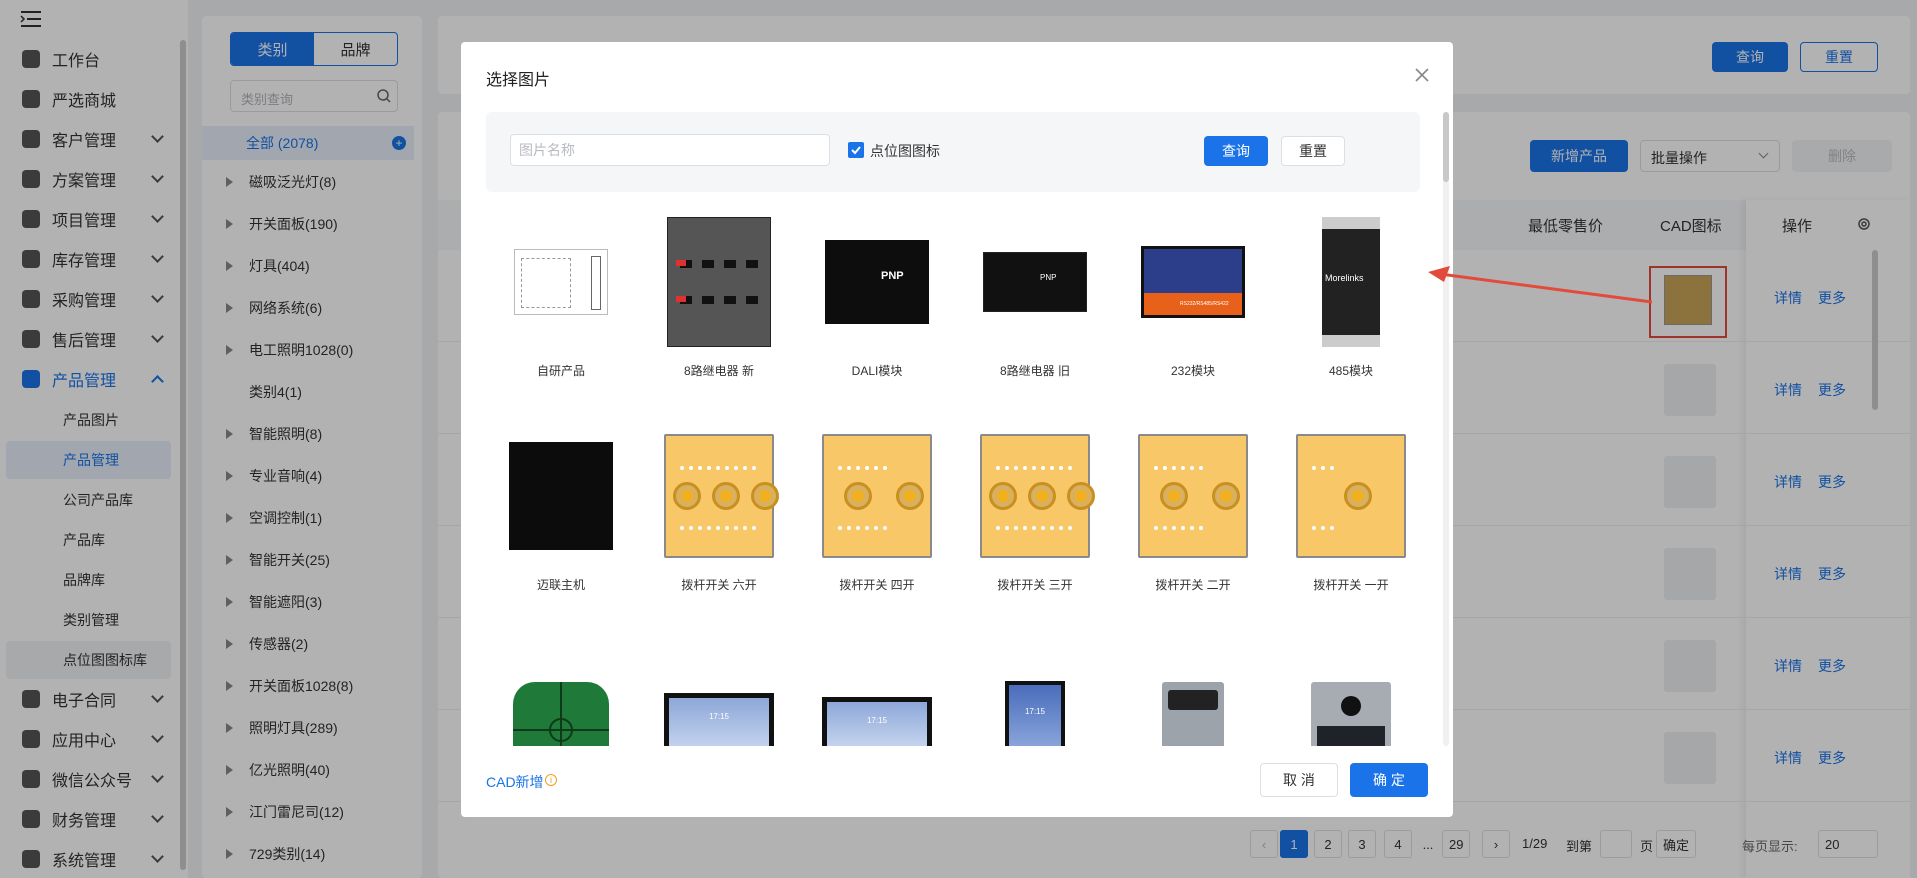 This screenshot has width=1917, height=878. Describe the element at coordinates (1193, 371) in the screenshot. I see `image-caption: 232模块` at that location.